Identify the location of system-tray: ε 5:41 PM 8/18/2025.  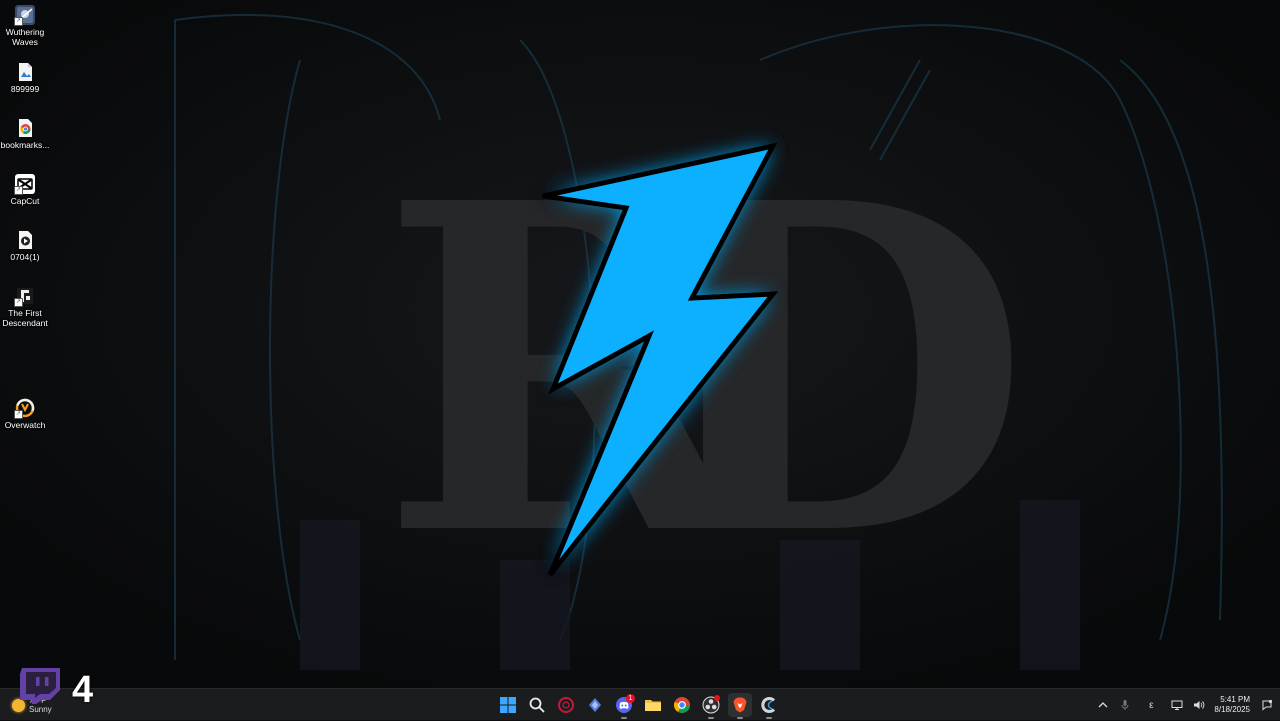
(1186, 705).